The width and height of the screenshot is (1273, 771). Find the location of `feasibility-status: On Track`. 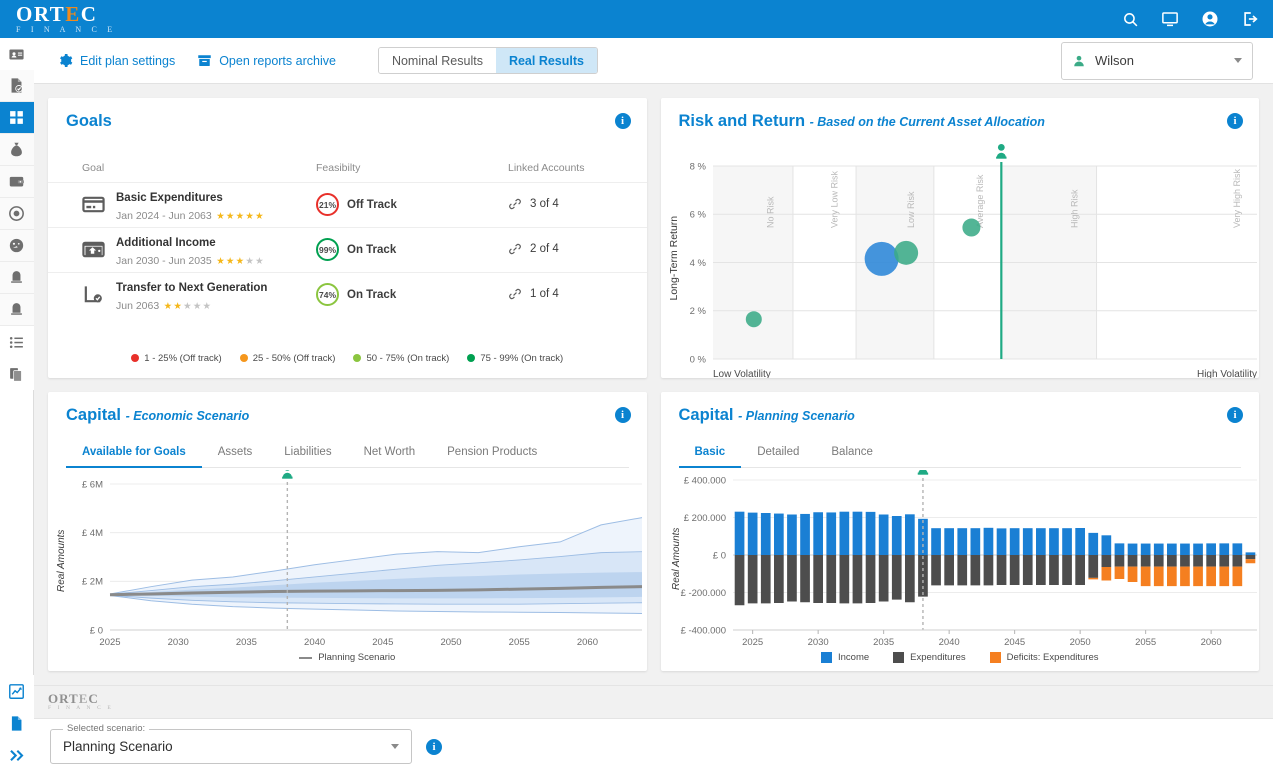

feasibility-status: On Track is located at coordinates (372, 249).